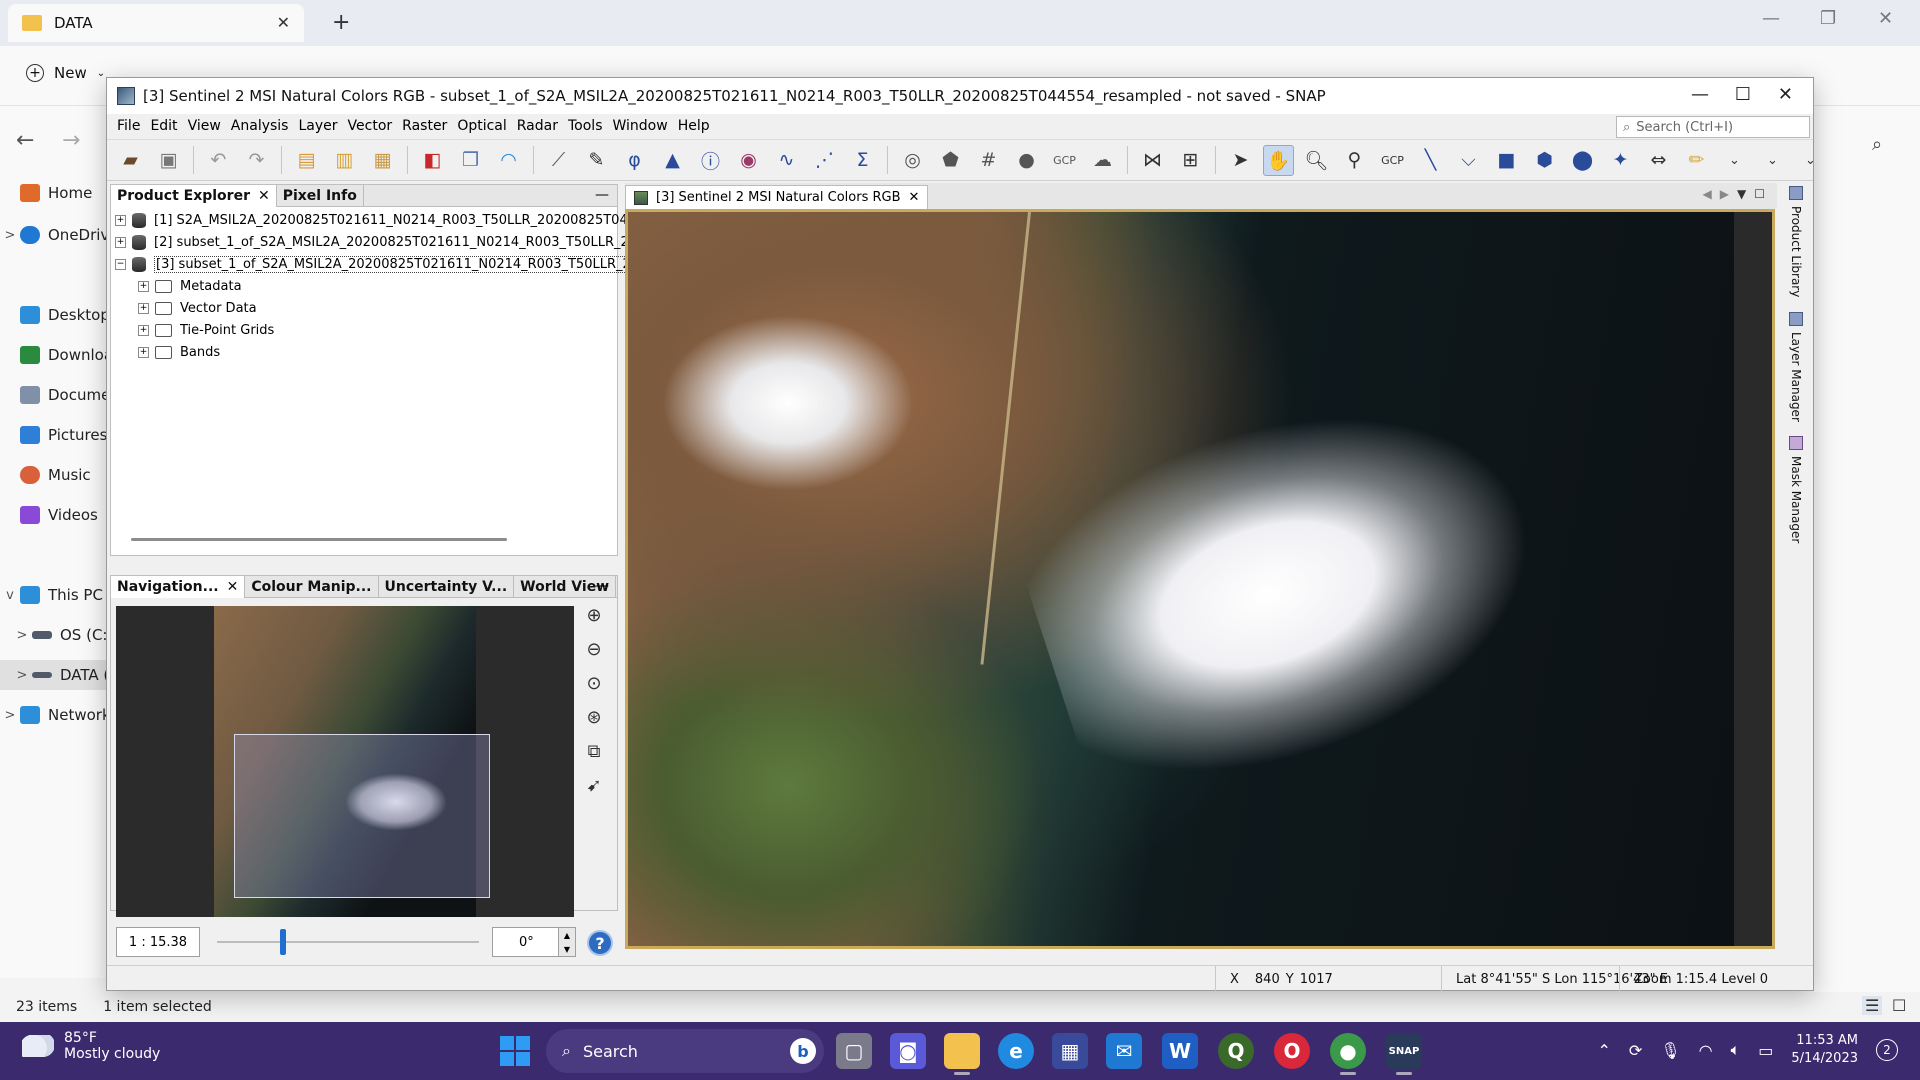  Describe the element at coordinates (854, 1051) in the screenshot. I see `task-view-icon: ▢` at that location.